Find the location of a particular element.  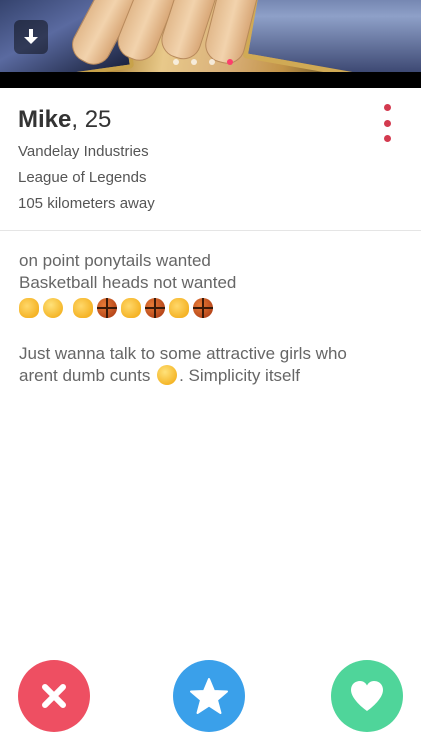

job-text: Vandelay Industries is located at coordinates (83, 151).